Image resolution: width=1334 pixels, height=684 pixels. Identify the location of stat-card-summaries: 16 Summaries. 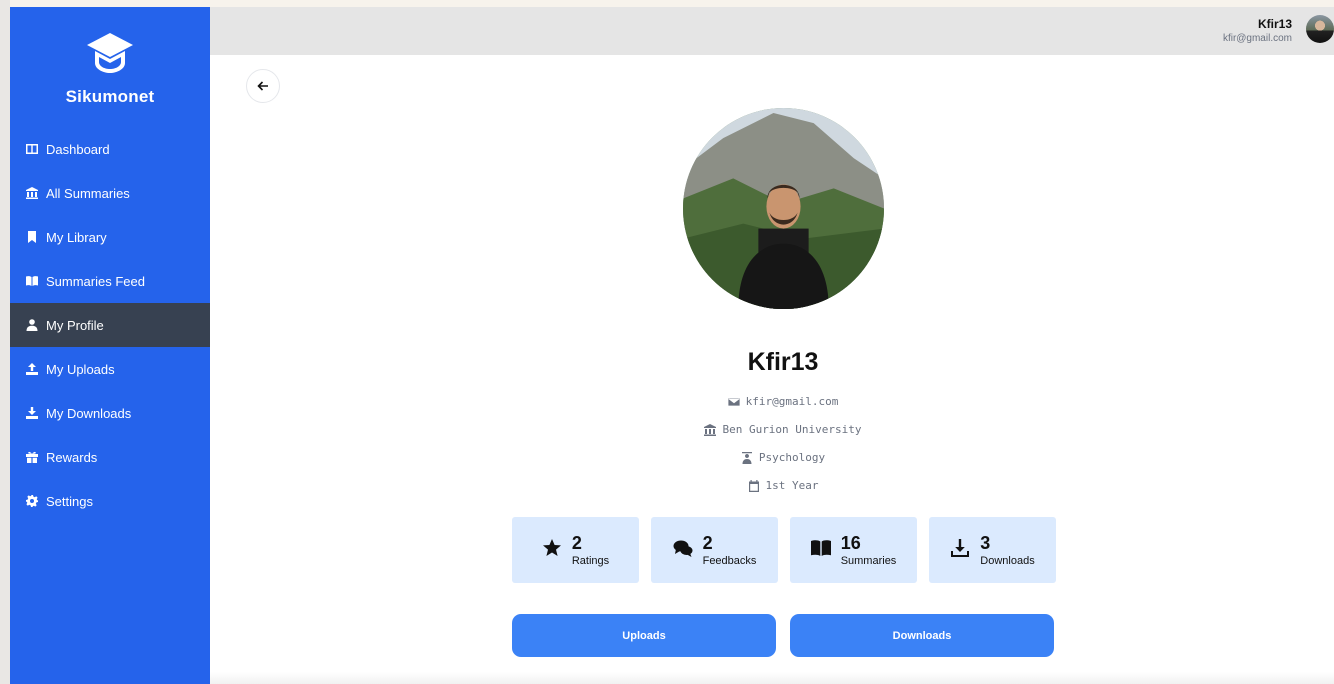
(853, 550).